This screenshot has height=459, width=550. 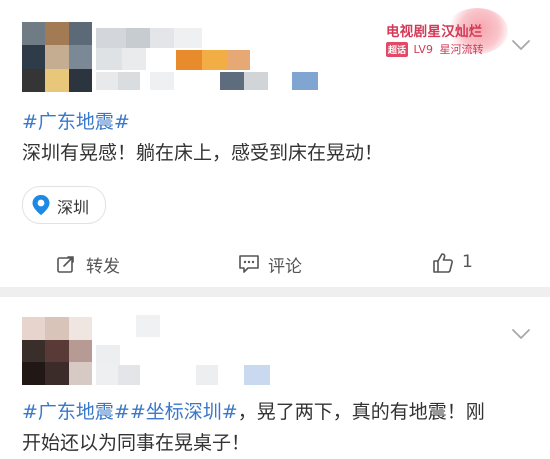 What do you see at coordinates (73, 207) in the screenshot?
I see `location-label: 深圳` at bounding box center [73, 207].